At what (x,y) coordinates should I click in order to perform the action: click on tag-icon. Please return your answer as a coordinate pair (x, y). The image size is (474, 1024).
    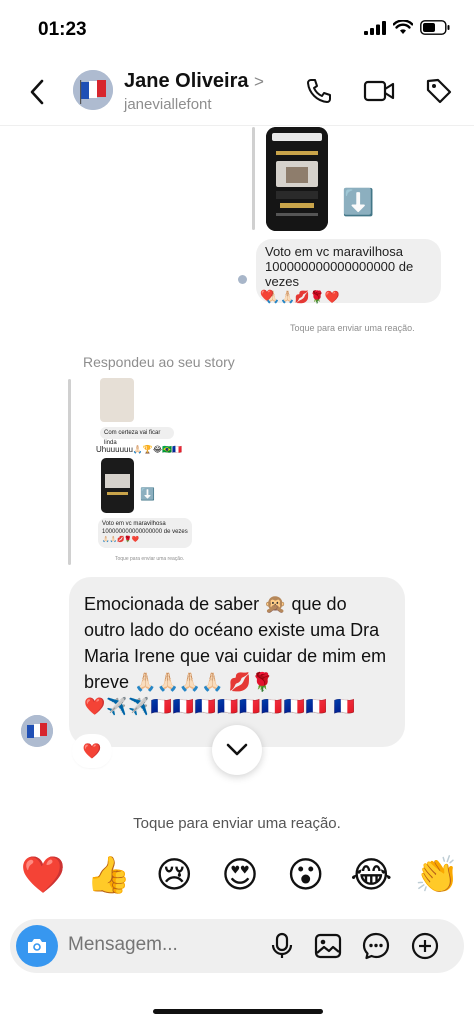
    Looking at the image, I should click on (439, 91).